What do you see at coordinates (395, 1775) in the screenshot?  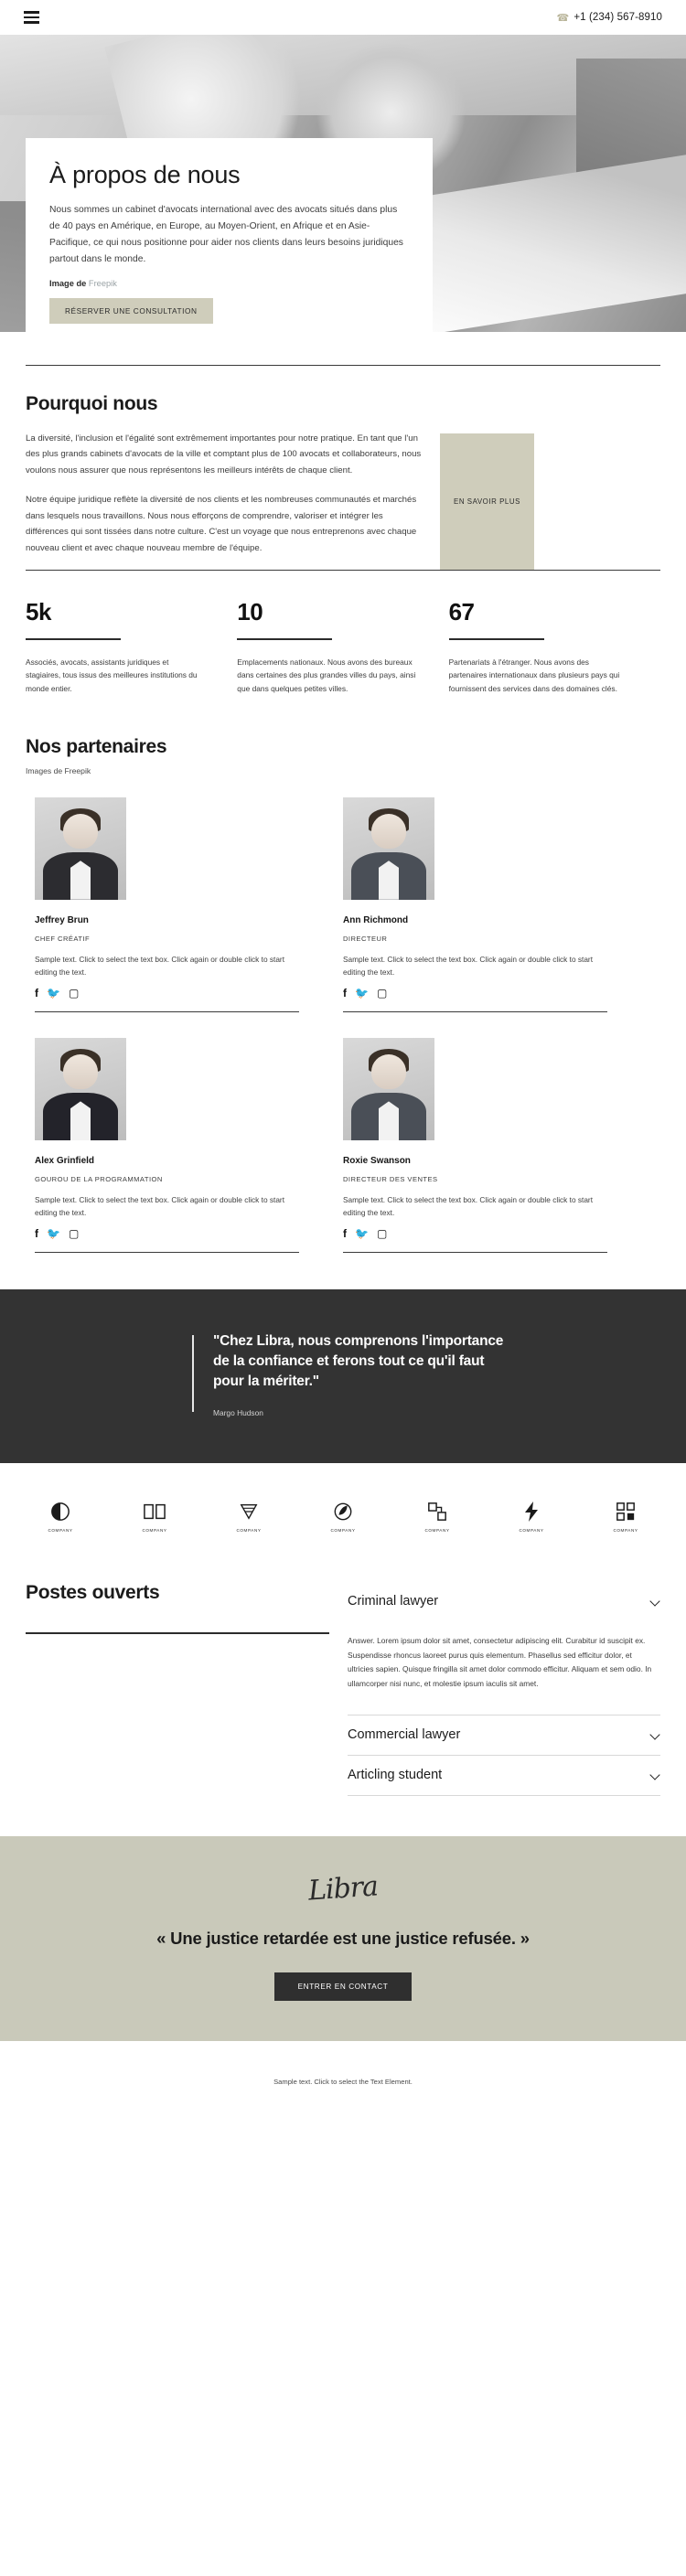 I see `accordion-title: Articling student` at bounding box center [395, 1775].